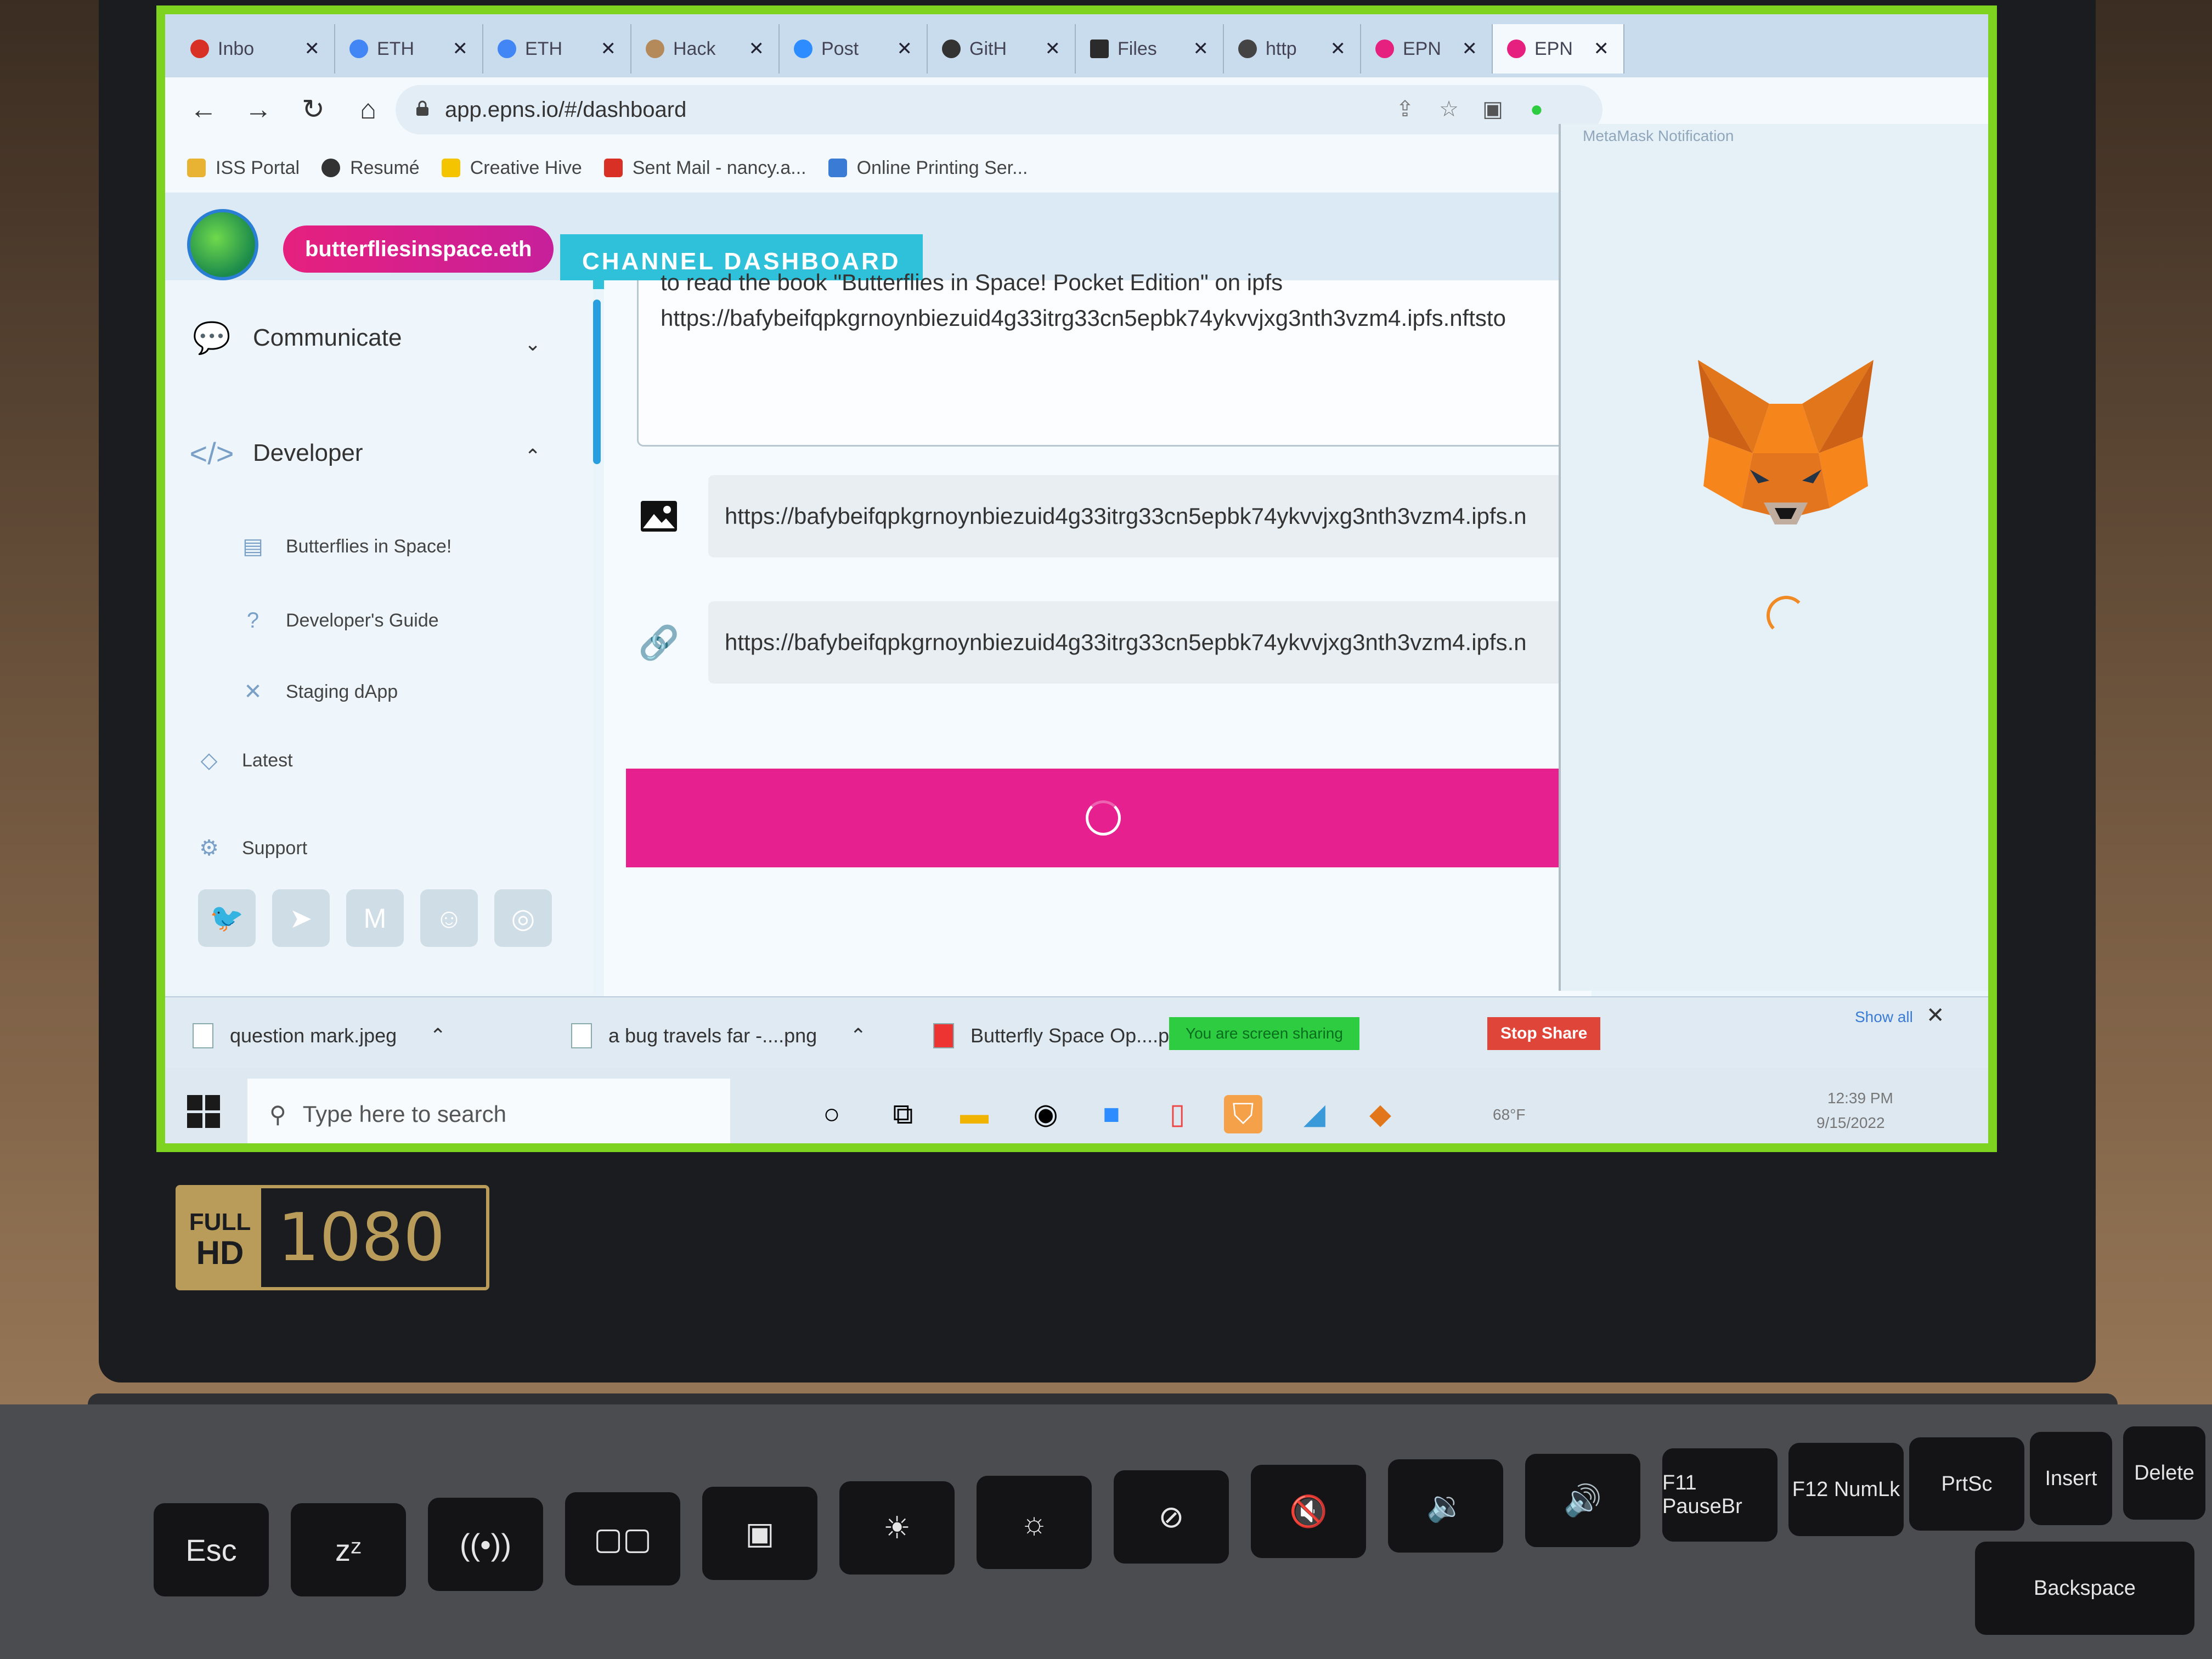  Describe the element at coordinates (532, 344) in the screenshot. I see `chevron-down-icon: ⌄` at that location.